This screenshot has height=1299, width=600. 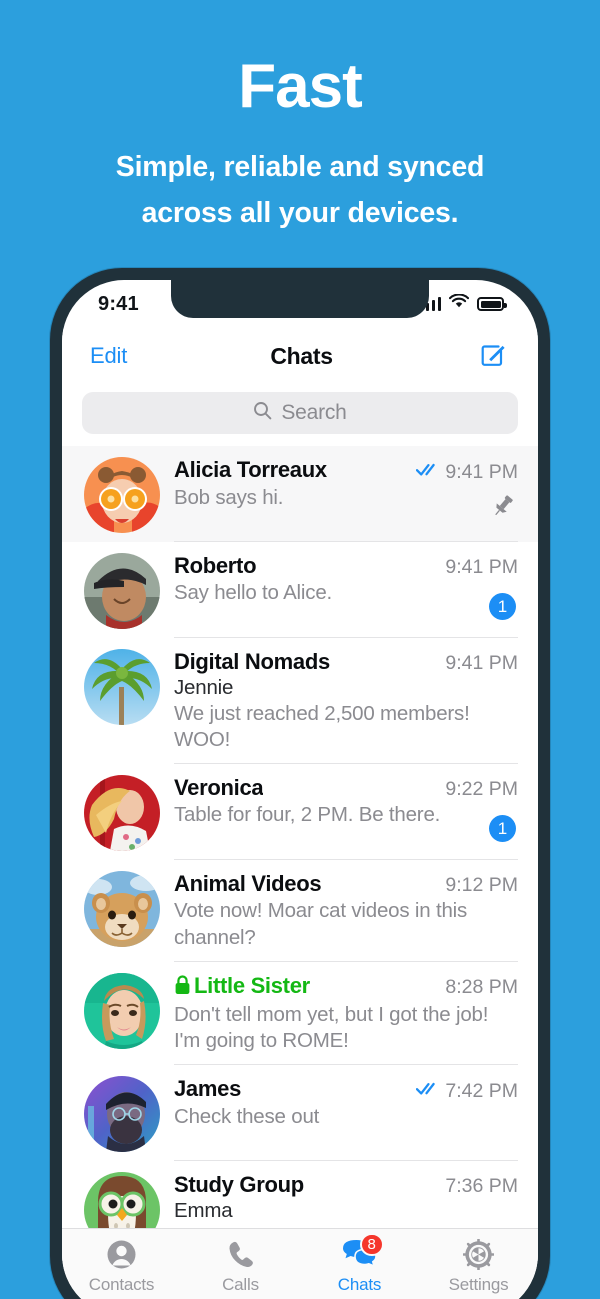 I want to click on tab-bar: Contacts Calls 8 Chats Settings, so click(x=300, y=1263).